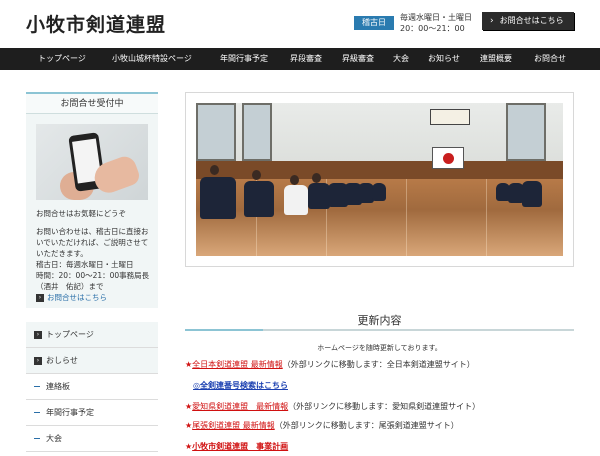  Describe the element at coordinates (92, 361) in the screenshot. I see `sidebar-item-news: › おしらせ` at that location.